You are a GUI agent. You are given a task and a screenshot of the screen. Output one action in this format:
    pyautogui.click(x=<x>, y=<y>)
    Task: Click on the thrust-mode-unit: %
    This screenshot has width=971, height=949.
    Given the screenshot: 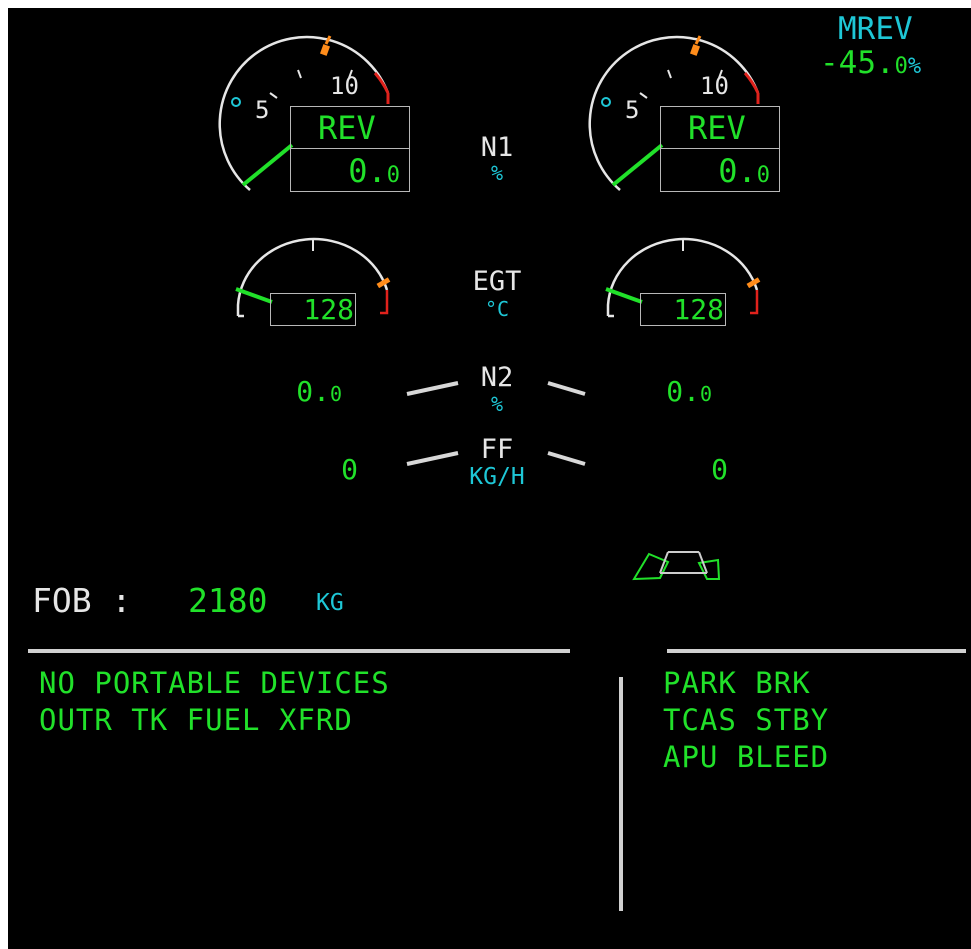 What is the action you would take?
    pyautogui.click(x=914, y=66)
    